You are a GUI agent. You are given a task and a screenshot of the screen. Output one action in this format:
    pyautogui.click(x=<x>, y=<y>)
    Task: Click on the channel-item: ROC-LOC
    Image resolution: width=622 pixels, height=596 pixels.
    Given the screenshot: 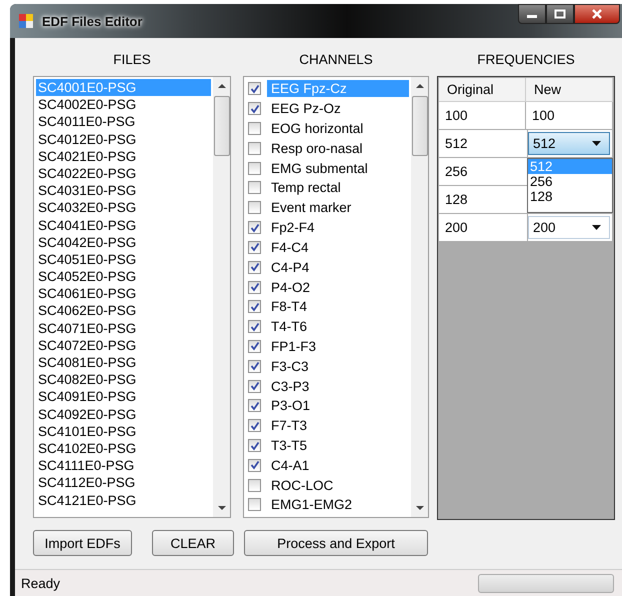 What is the action you would take?
    pyautogui.click(x=338, y=485)
    